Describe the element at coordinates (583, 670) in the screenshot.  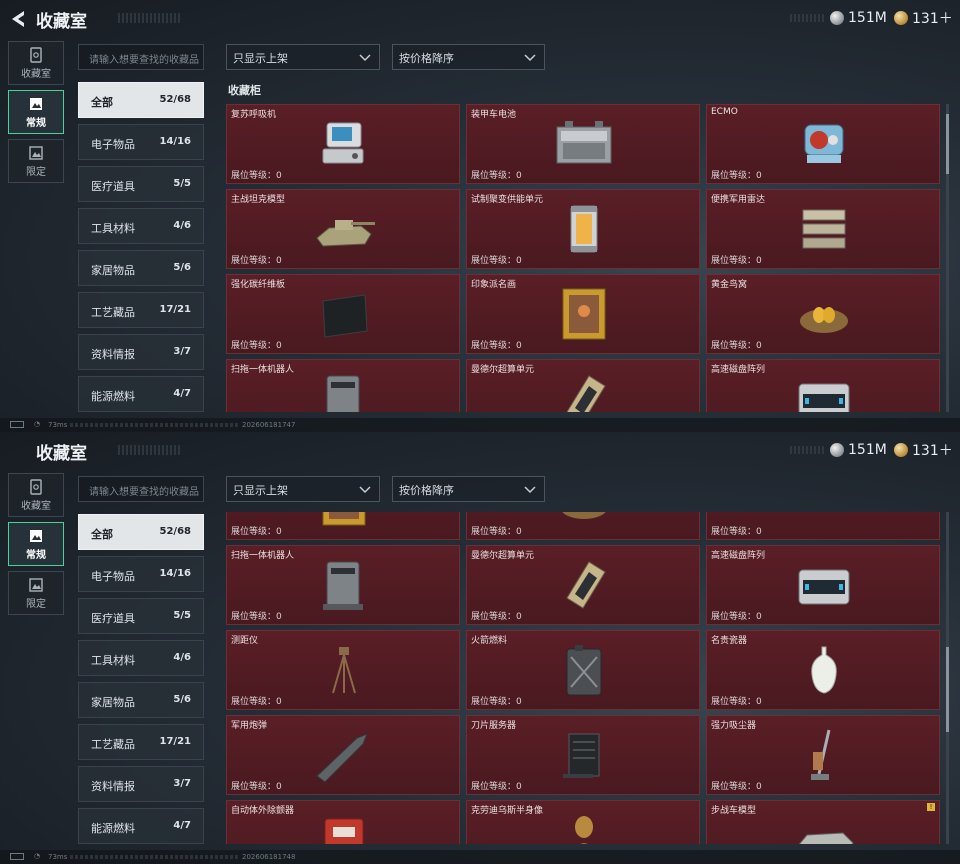
I see `collection-item-card: 火箭燃料 展位等级：0` at that location.